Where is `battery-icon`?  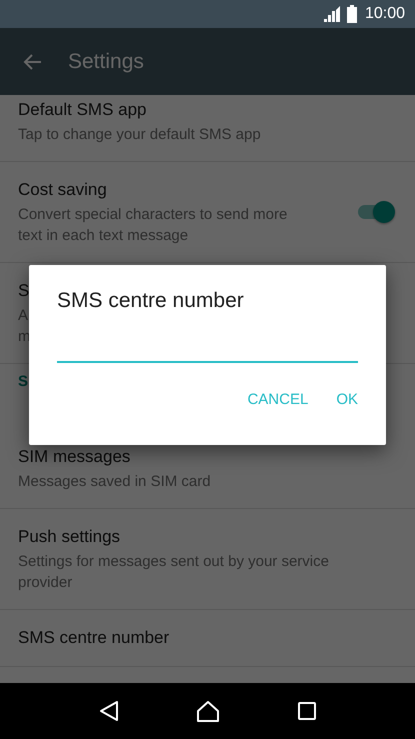 battery-icon is located at coordinates (351, 14).